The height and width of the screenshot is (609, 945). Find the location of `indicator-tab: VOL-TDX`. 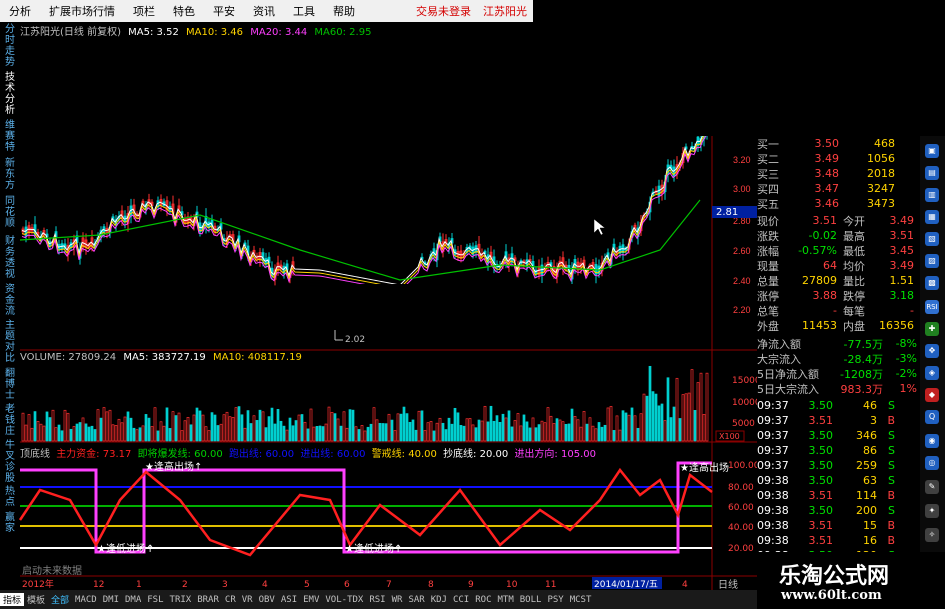

indicator-tab: VOL-TDX is located at coordinates (344, 600).